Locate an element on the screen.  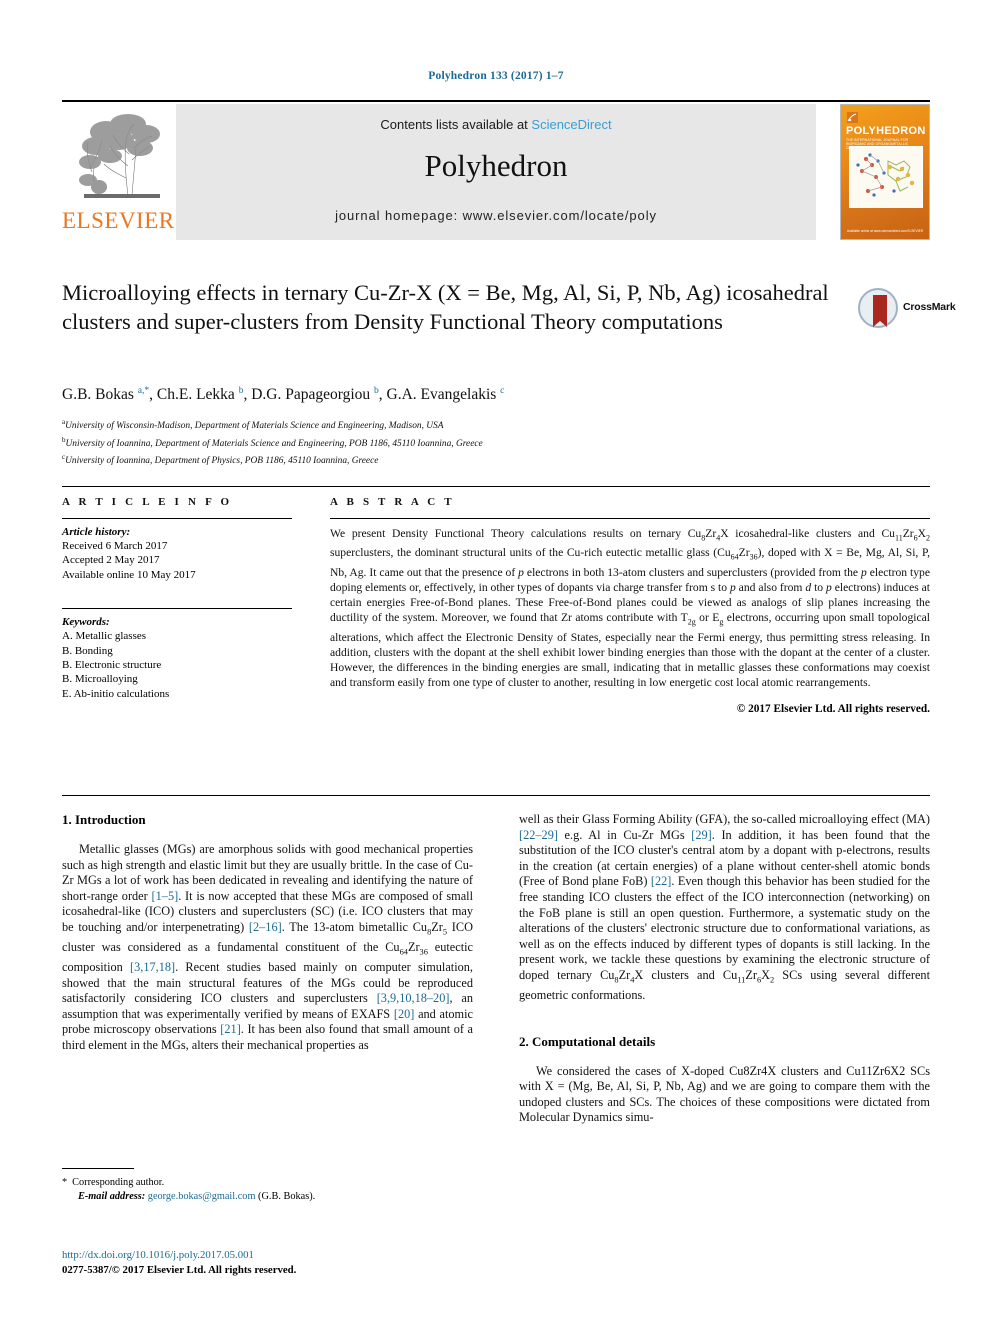
crossmark-bookmark-icon is located at coordinates (880, 311).